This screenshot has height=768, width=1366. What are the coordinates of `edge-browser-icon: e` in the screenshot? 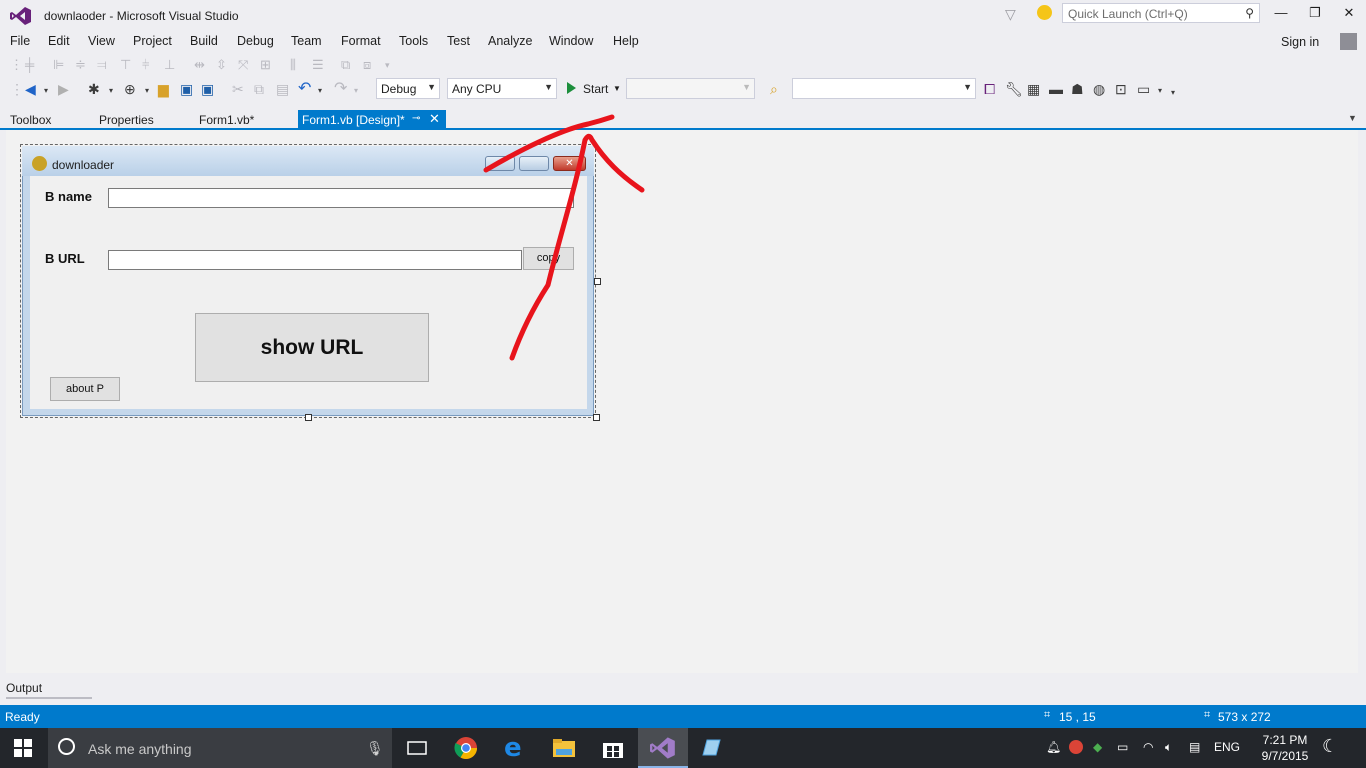 It's located at (513, 748).